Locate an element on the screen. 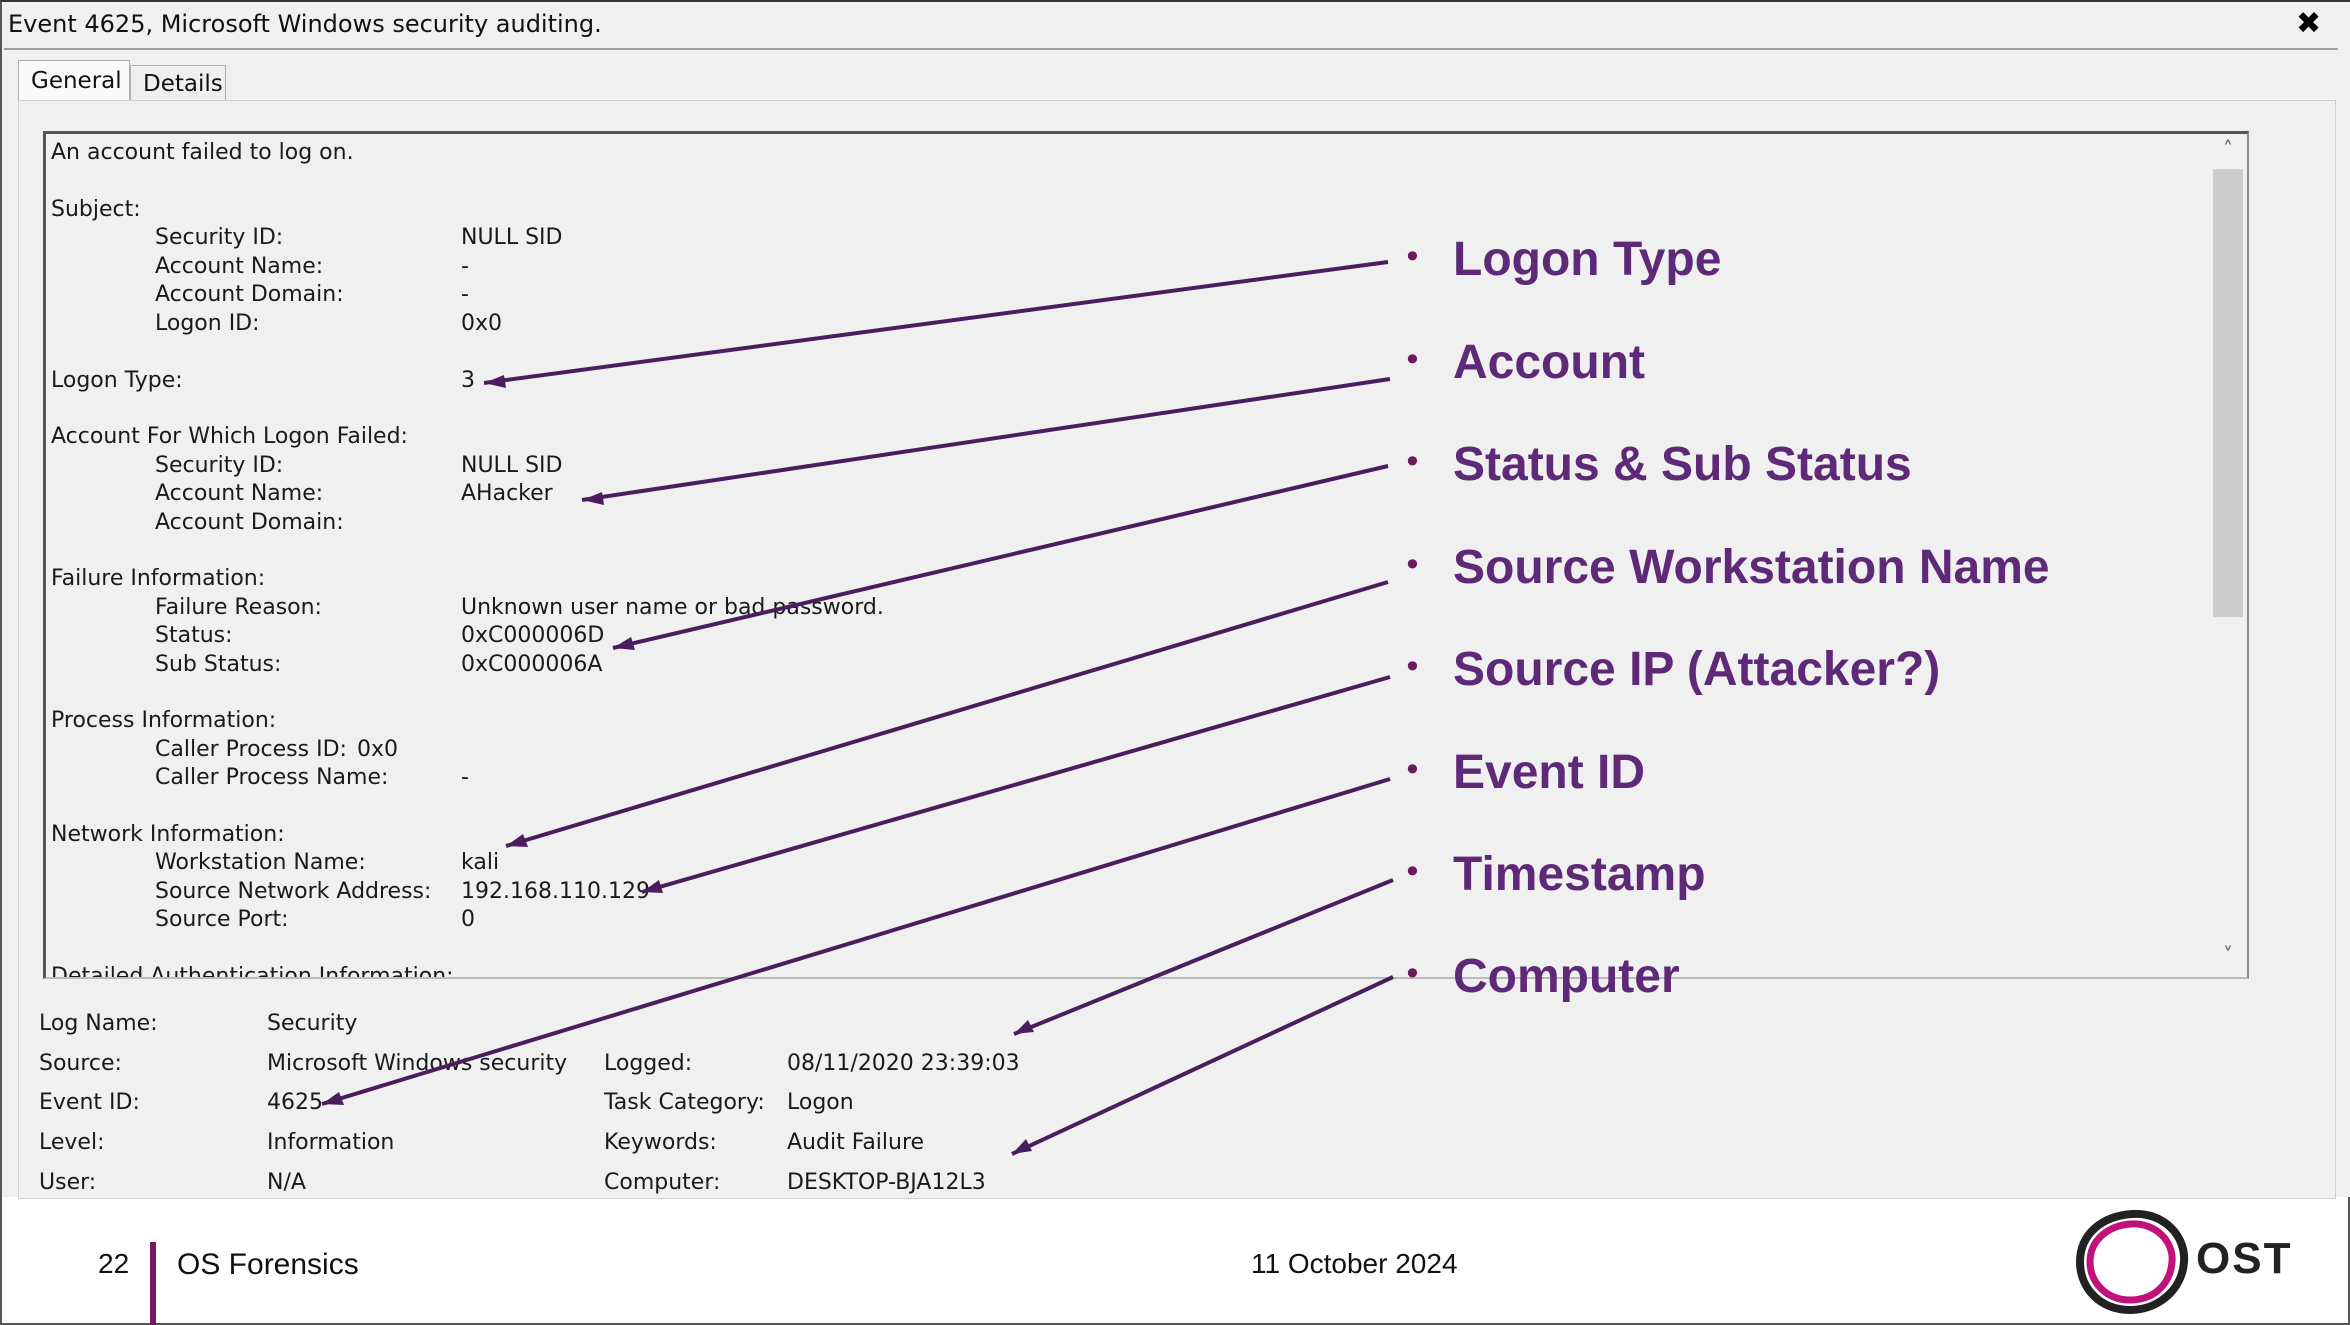  annotation-account: Account is located at coordinates (1549, 362).